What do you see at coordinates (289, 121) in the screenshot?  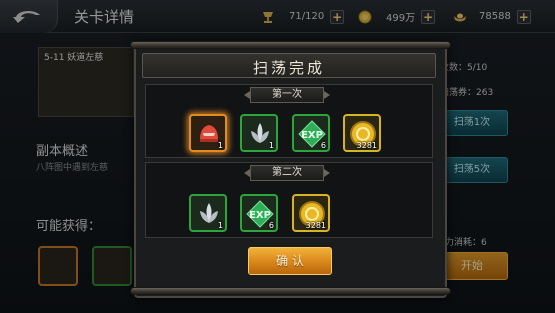 I see `round-panel: 第一次 1 1 EXP 6 3281` at bounding box center [289, 121].